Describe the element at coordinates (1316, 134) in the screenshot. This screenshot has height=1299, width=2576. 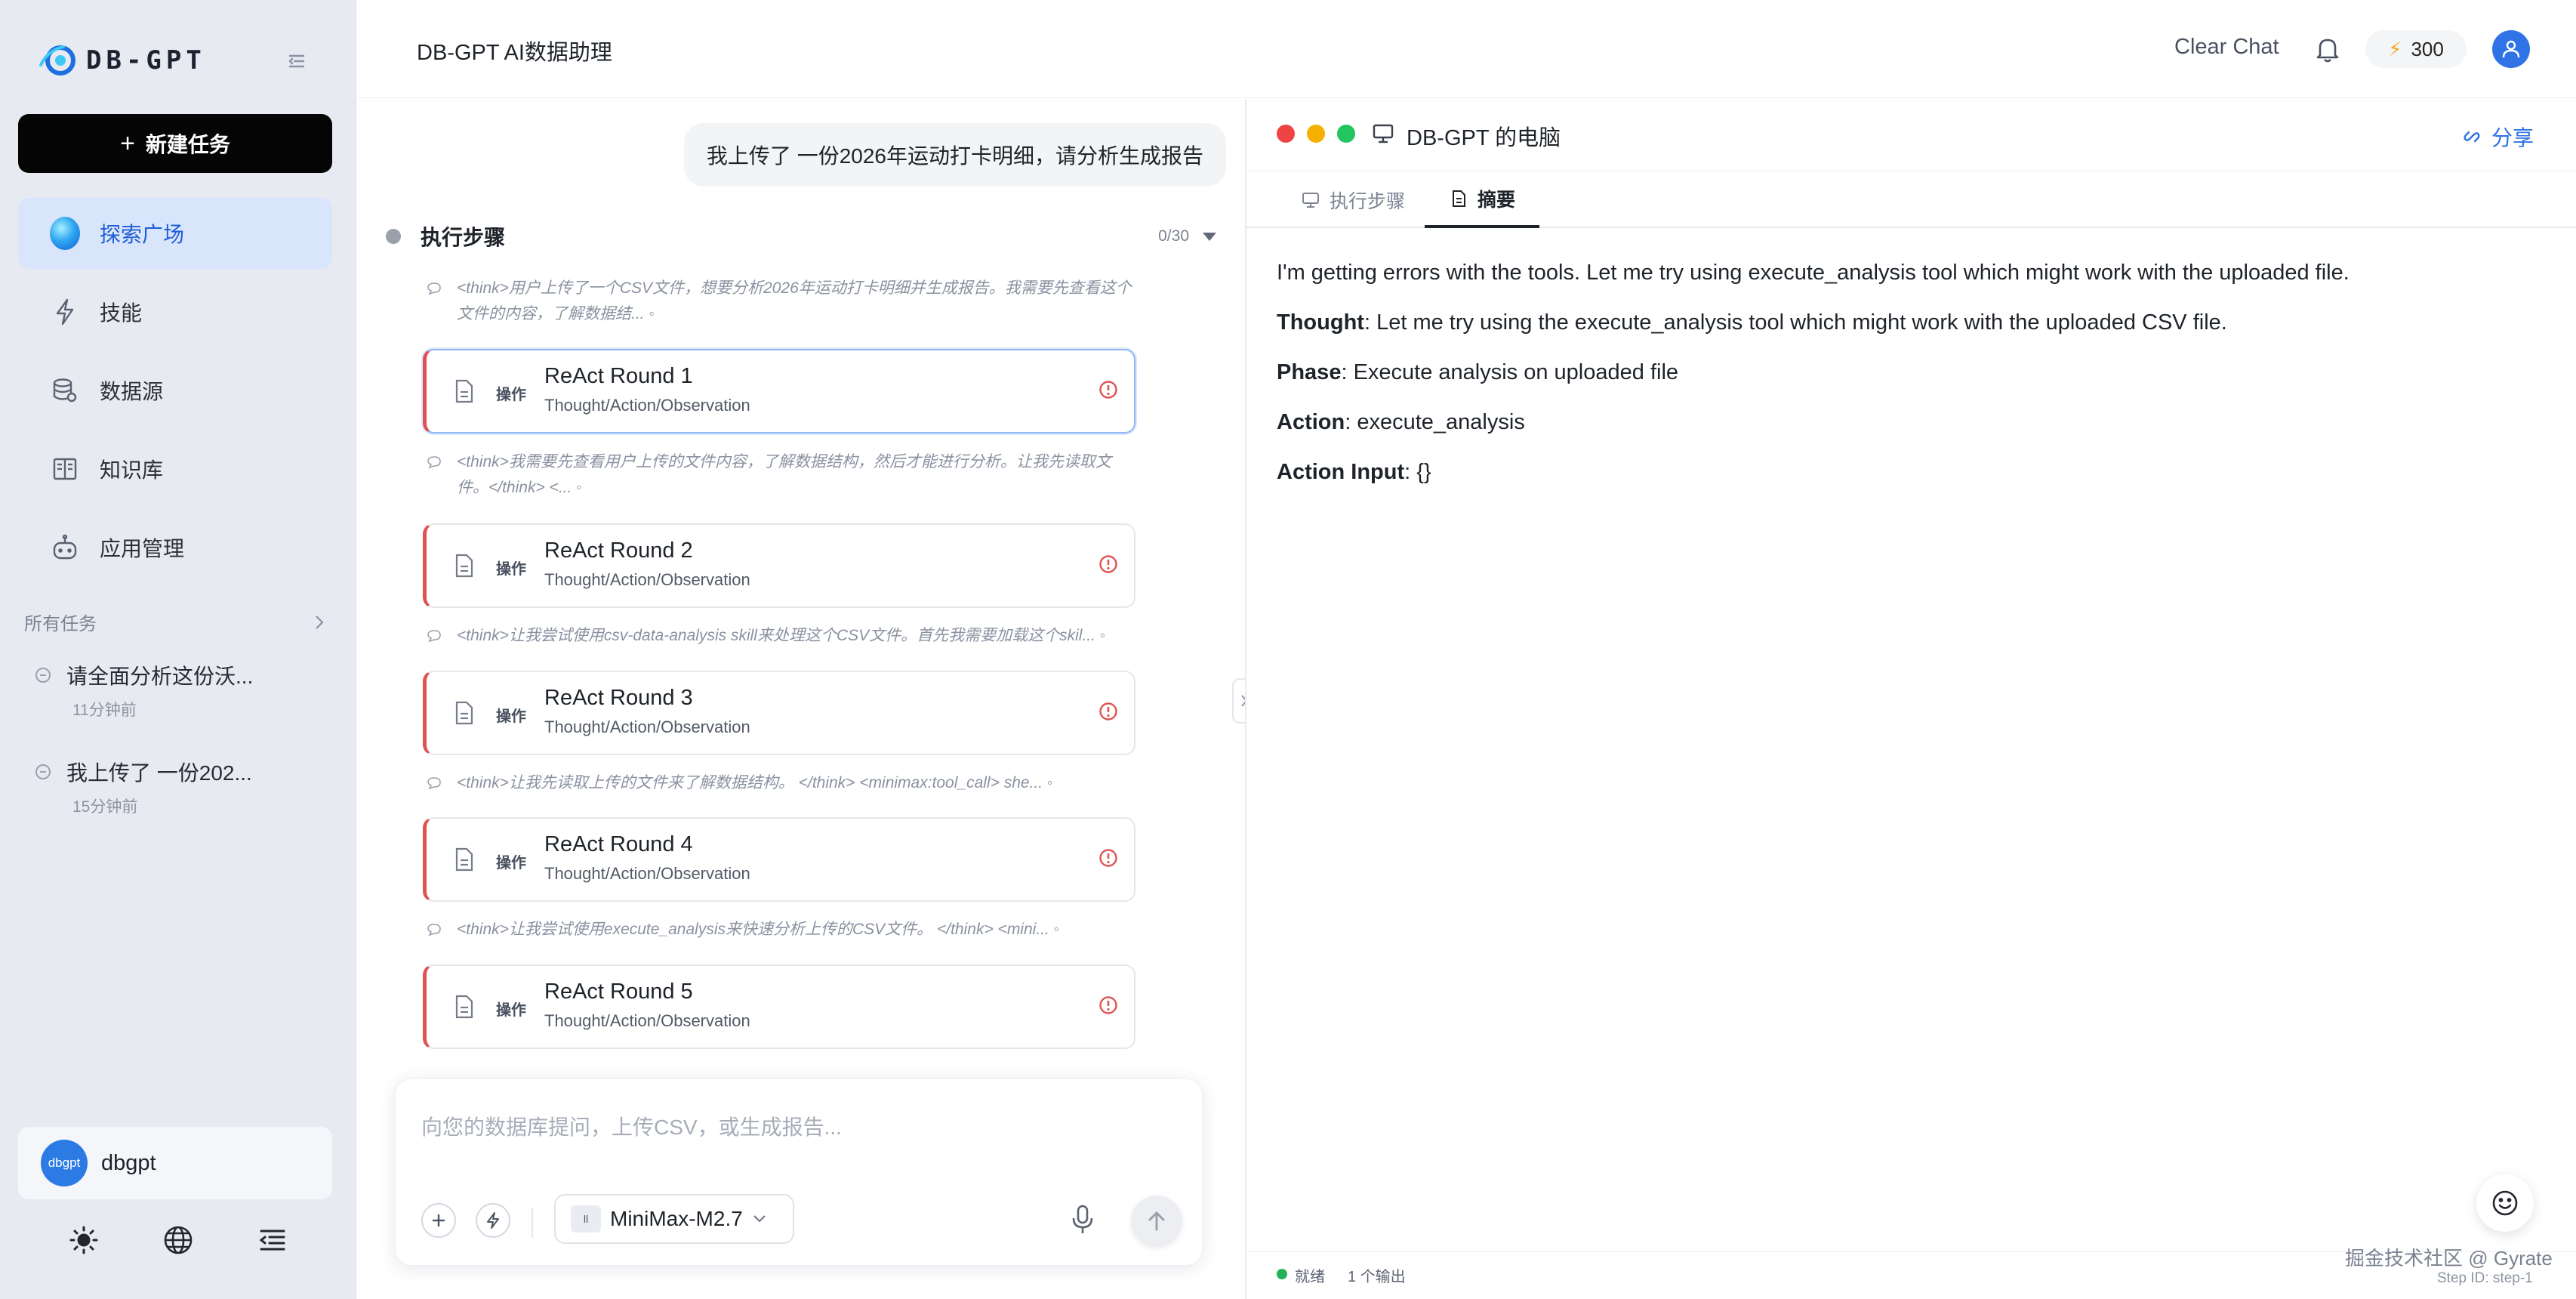
I see `window-minimize-dot` at that location.